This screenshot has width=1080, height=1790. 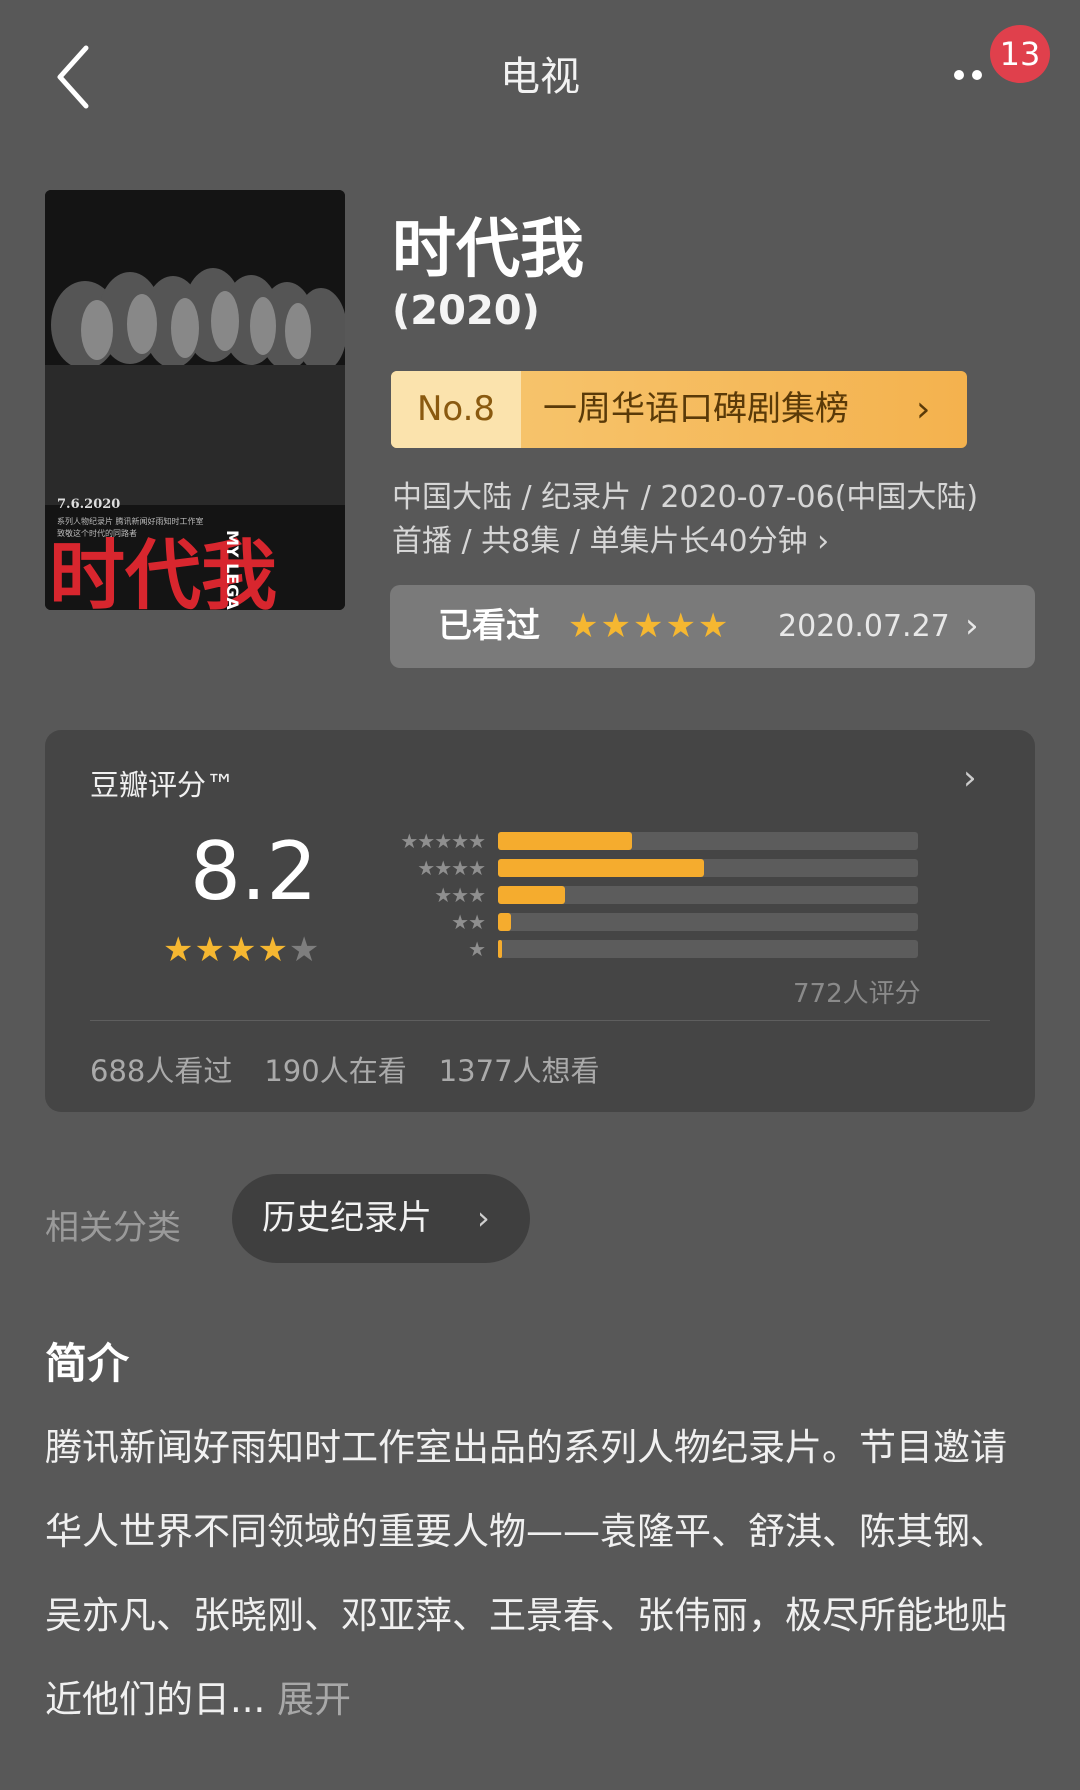 I want to click on related-tag-button: 历史纪录片 ›, so click(x=381, y=1218).